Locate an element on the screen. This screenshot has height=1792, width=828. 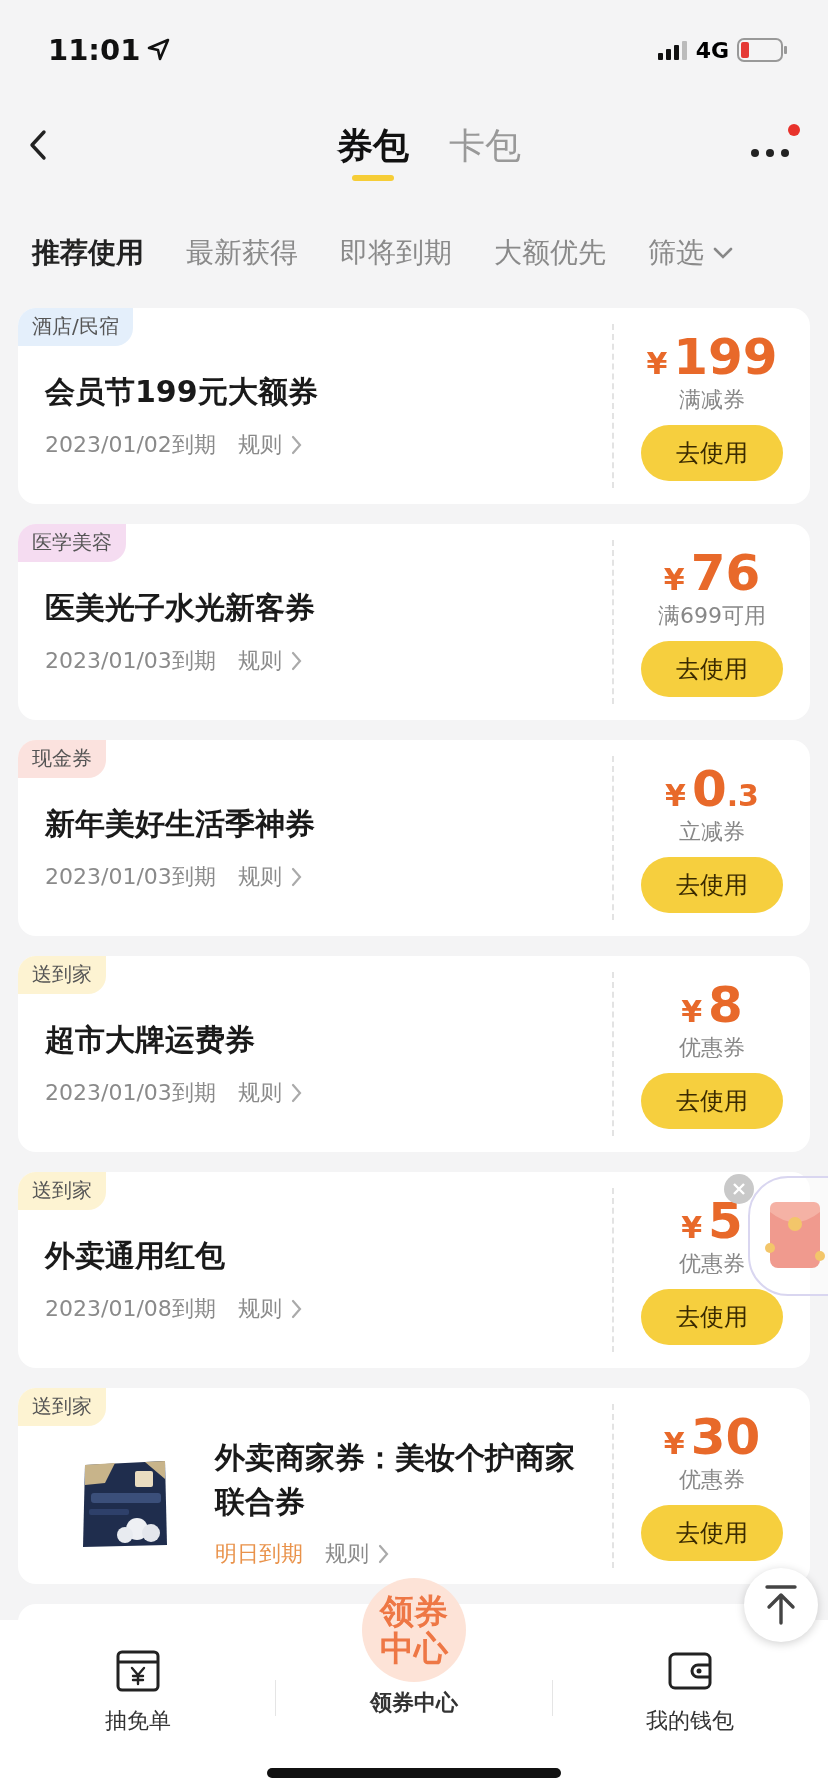
coupon-amount: 199 is located at coordinates (725, 357).